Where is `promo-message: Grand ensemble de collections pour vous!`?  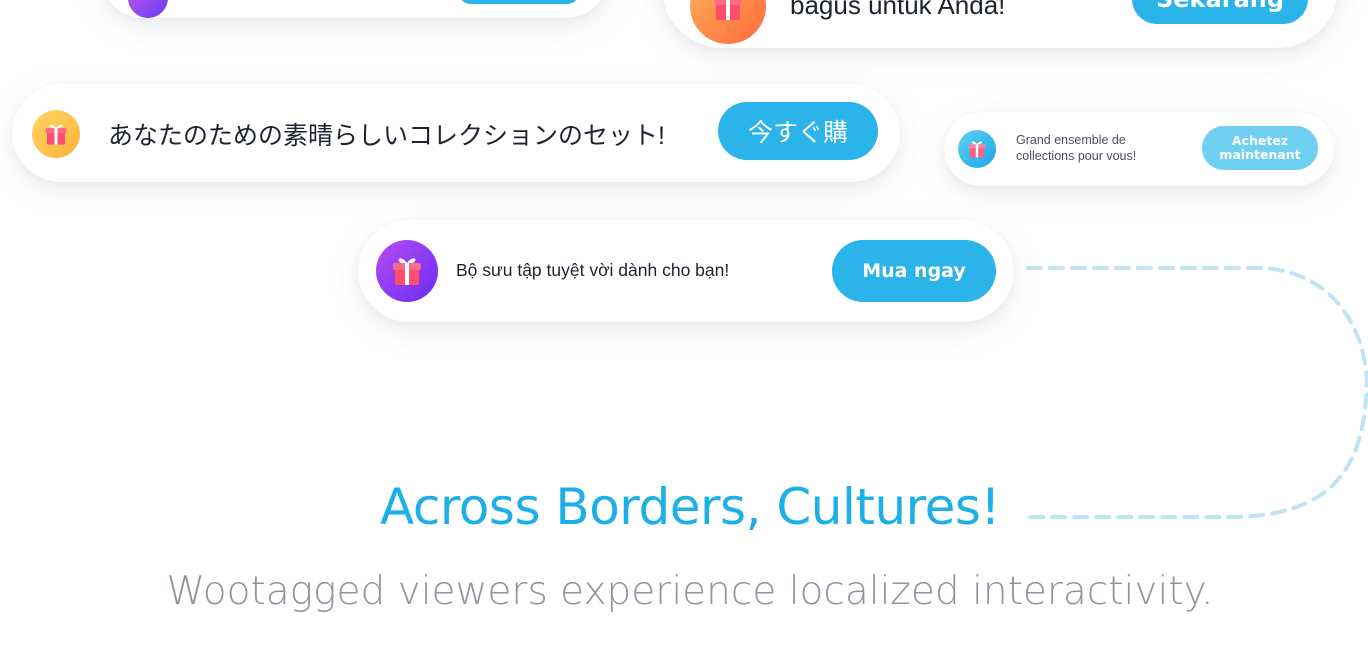 promo-message: Grand ensemble de collections pour vous! is located at coordinates (1076, 148).